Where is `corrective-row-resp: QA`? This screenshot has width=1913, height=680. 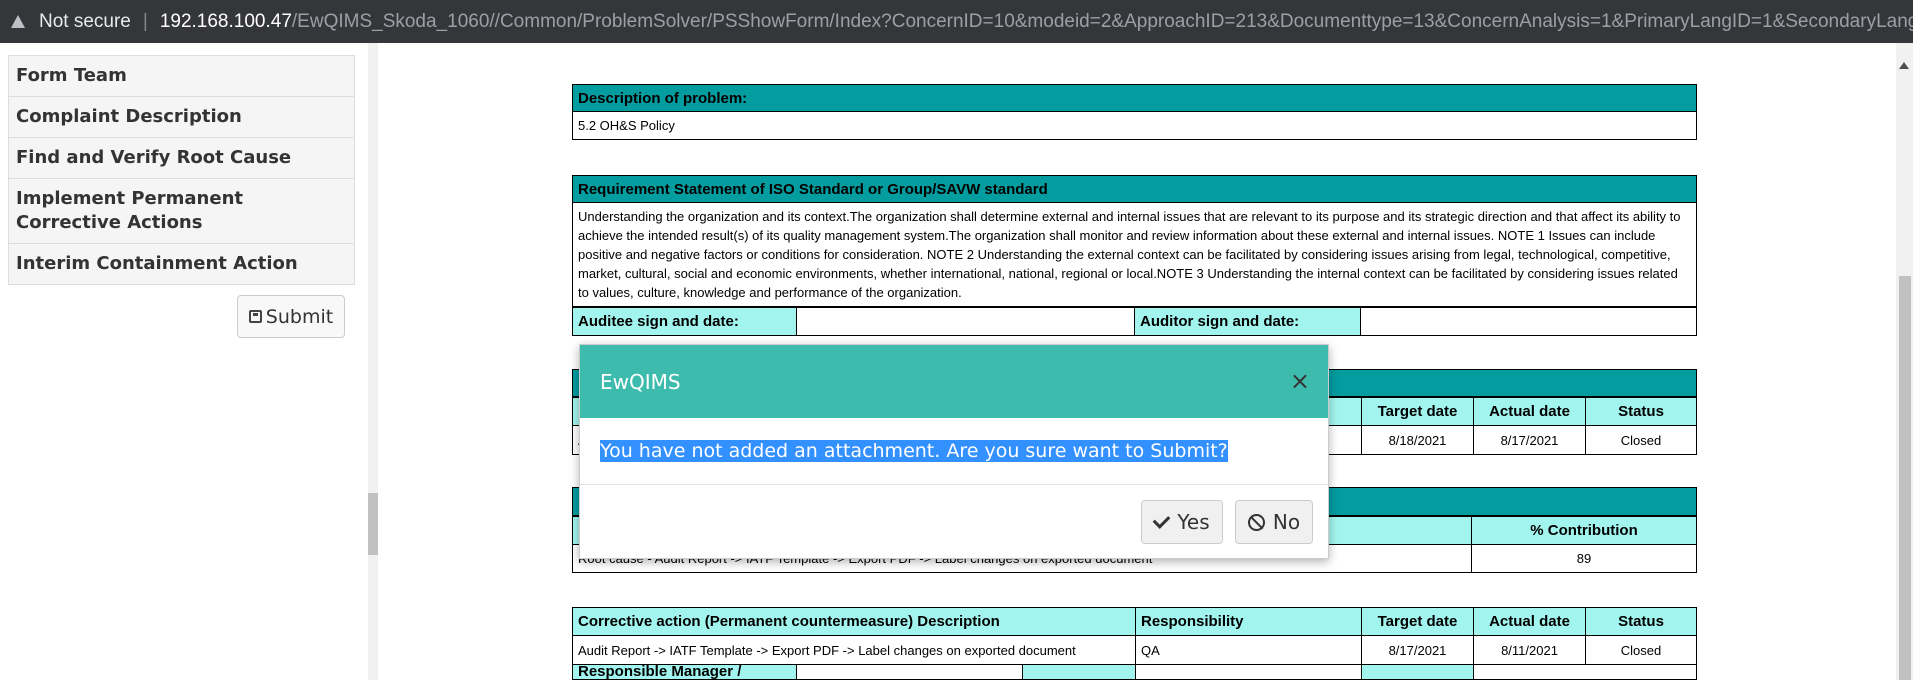
corrective-row-resp: QA is located at coordinates (1248, 650).